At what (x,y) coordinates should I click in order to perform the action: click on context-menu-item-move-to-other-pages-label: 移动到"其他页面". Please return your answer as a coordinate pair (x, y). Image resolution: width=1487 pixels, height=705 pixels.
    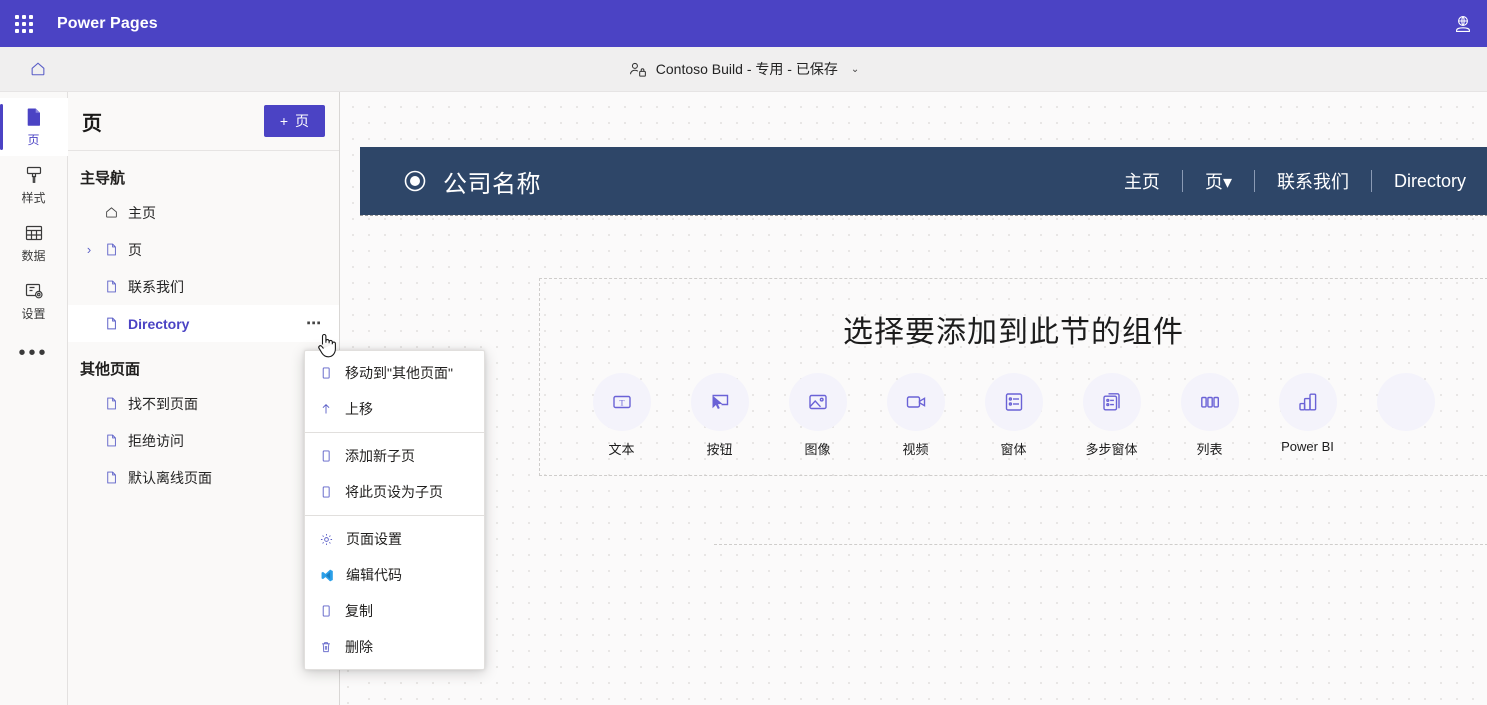
    Looking at the image, I should click on (399, 373).